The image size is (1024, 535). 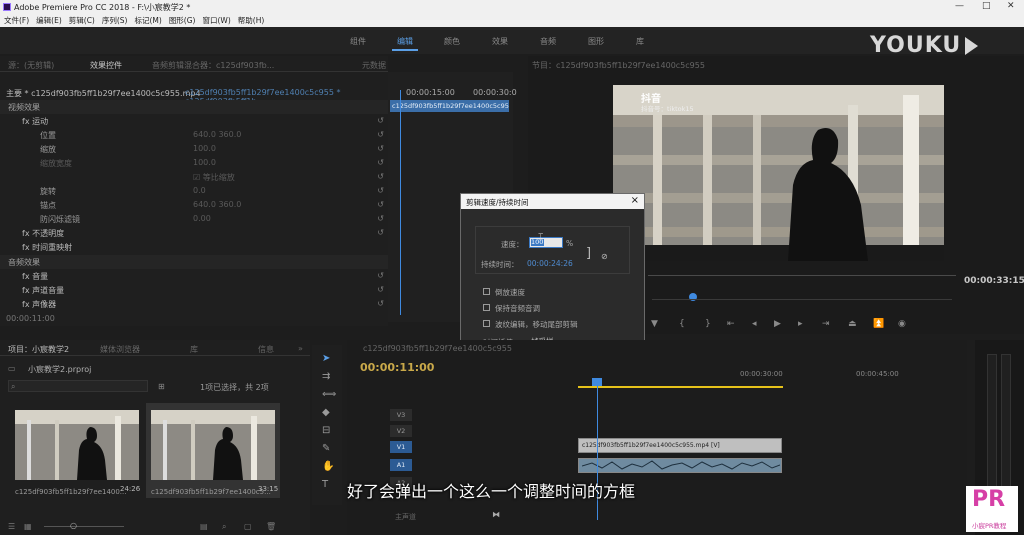 I want to click on selection-tool-icon: ➤, so click(x=326, y=358).